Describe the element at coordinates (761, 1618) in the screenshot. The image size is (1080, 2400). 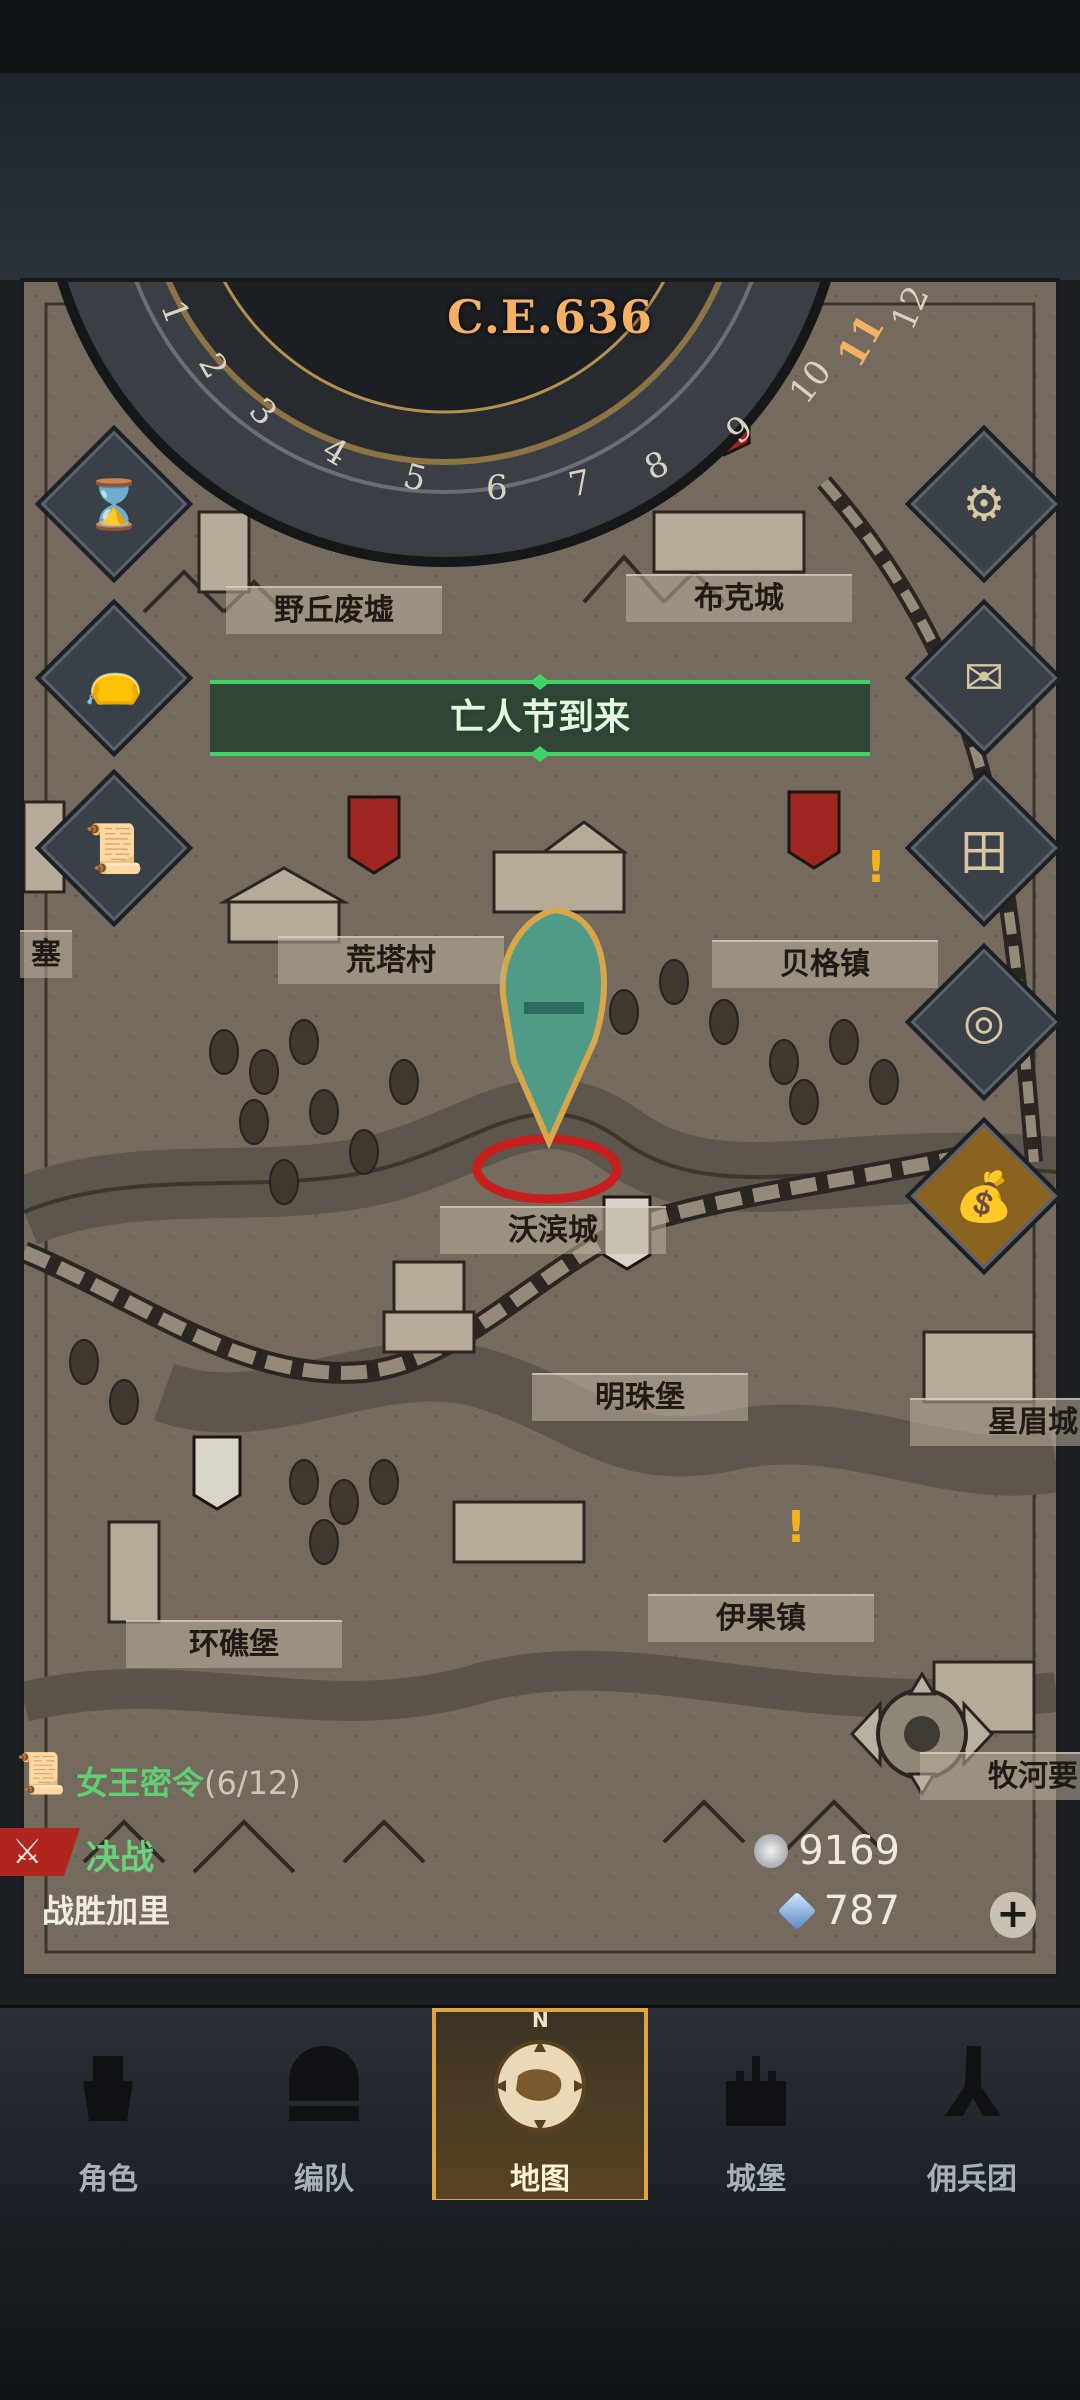
I see `town-label-yiguo: 伊果镇` at that location.